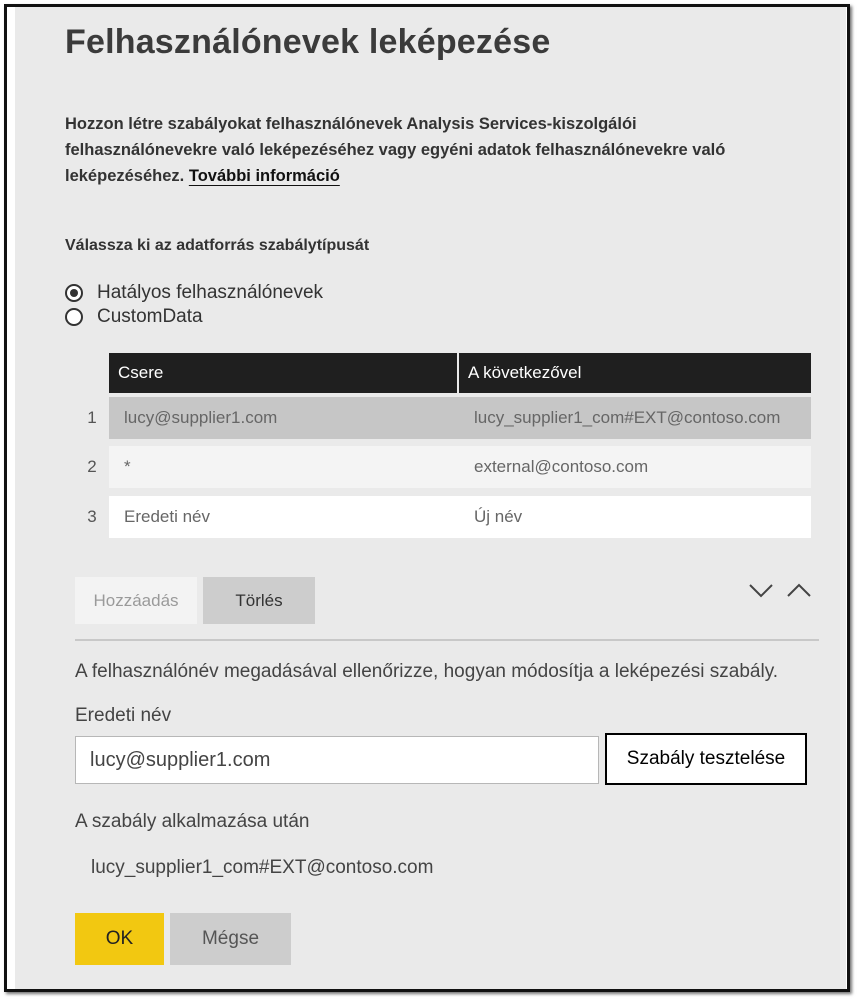 The width and height of the screenshot is (860, 1002). I want to click on cell-replace: Eredeti név, so click(284, 517).